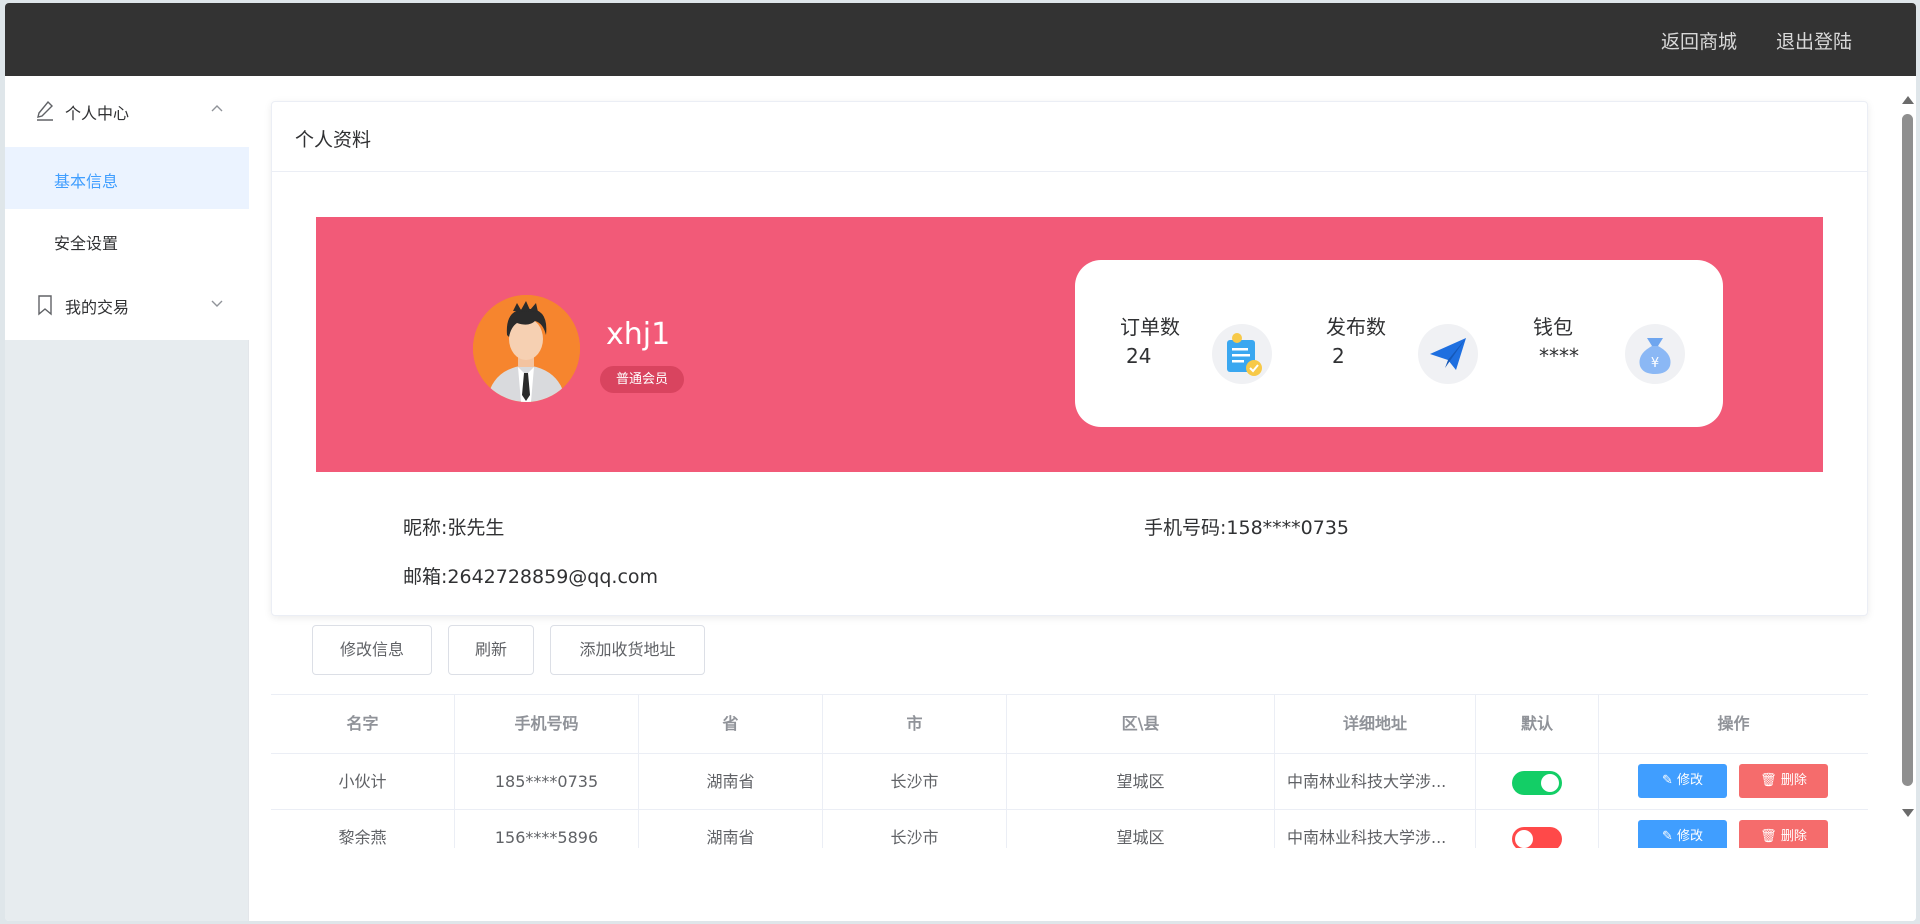 Image resolution: width=1920 pixels, height=924 pixels. What do you see at coordinates (1907, 450) in the screenshot?
I see `scroll-thumb` at bounding box center [1907, 450].